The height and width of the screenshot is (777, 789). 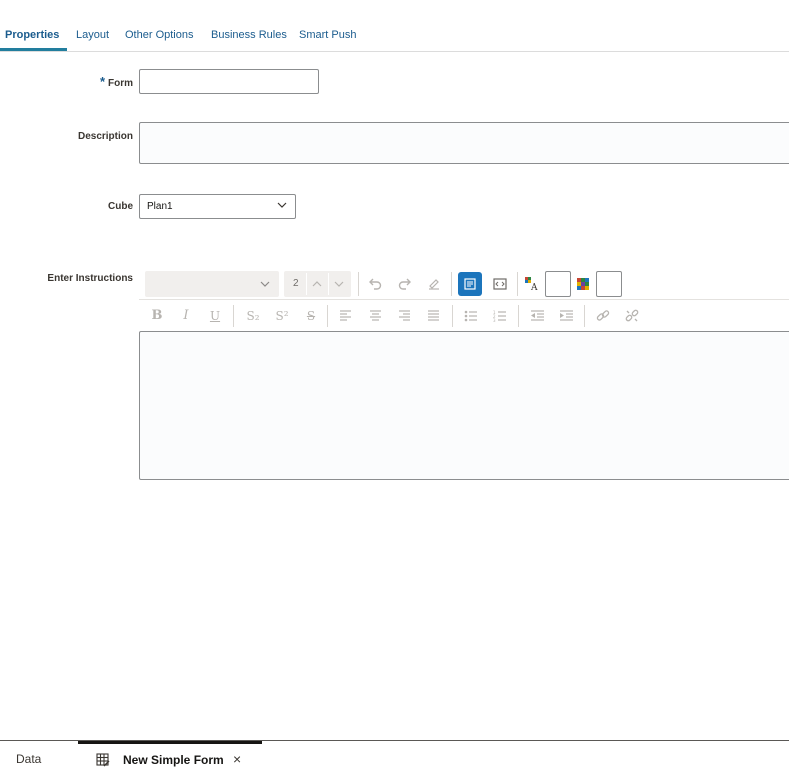 I want to click on bottom-tab-bar: Data New Simple Form ×, so click(x=394, y=758).